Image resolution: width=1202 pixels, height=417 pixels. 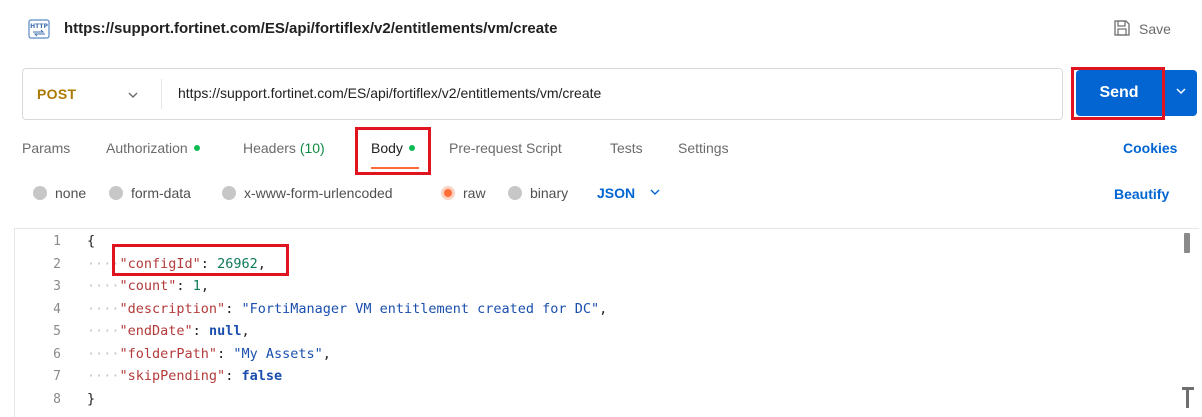 I want to click on json-value: 1, so click(x=196, y=286).